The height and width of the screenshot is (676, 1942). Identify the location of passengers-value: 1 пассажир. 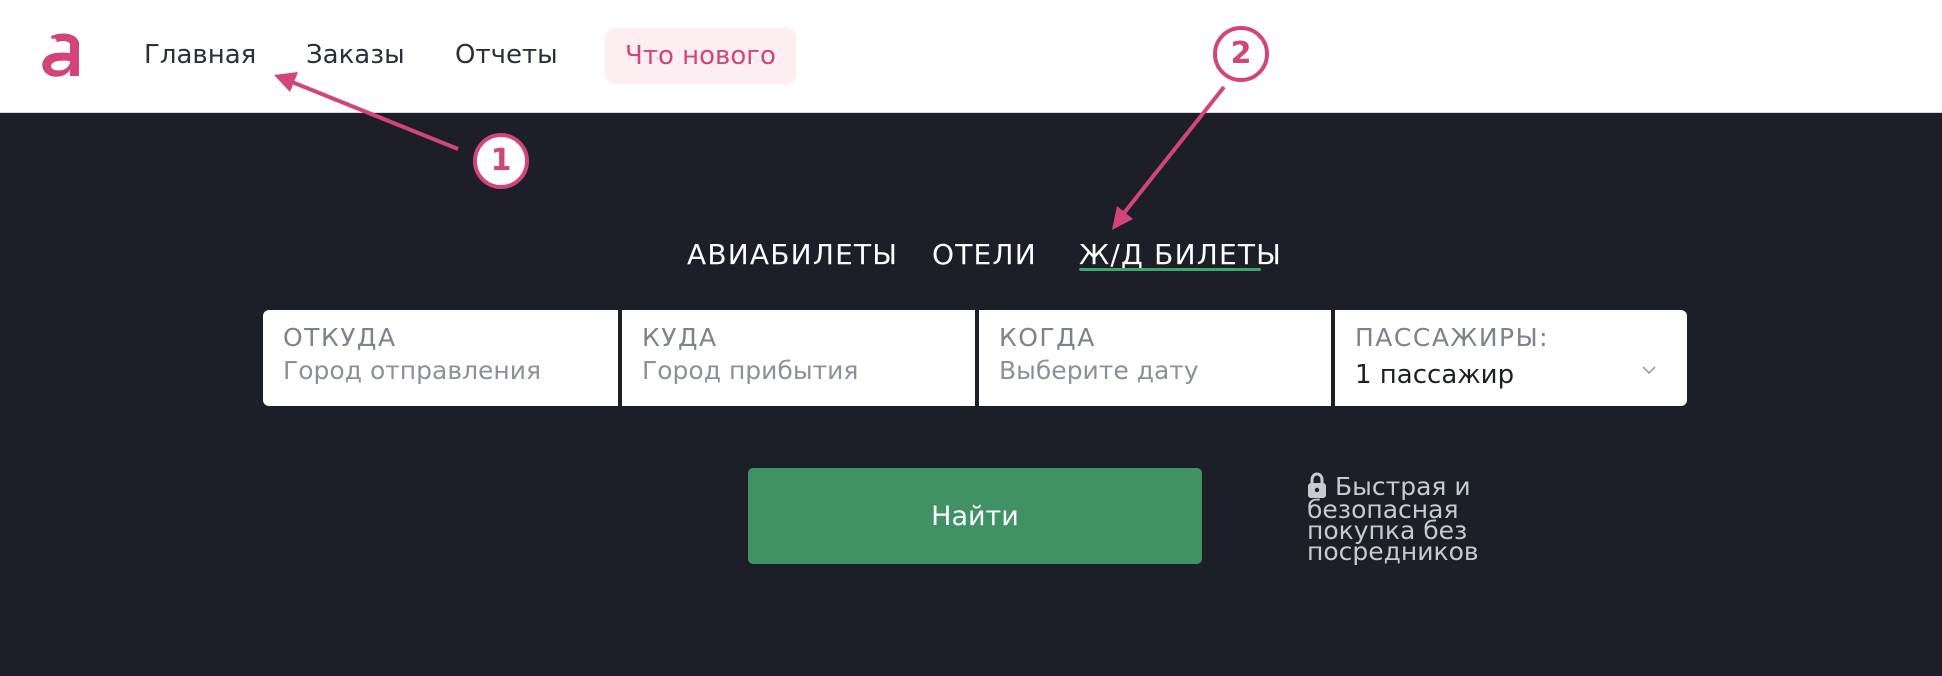
(1511, 375).